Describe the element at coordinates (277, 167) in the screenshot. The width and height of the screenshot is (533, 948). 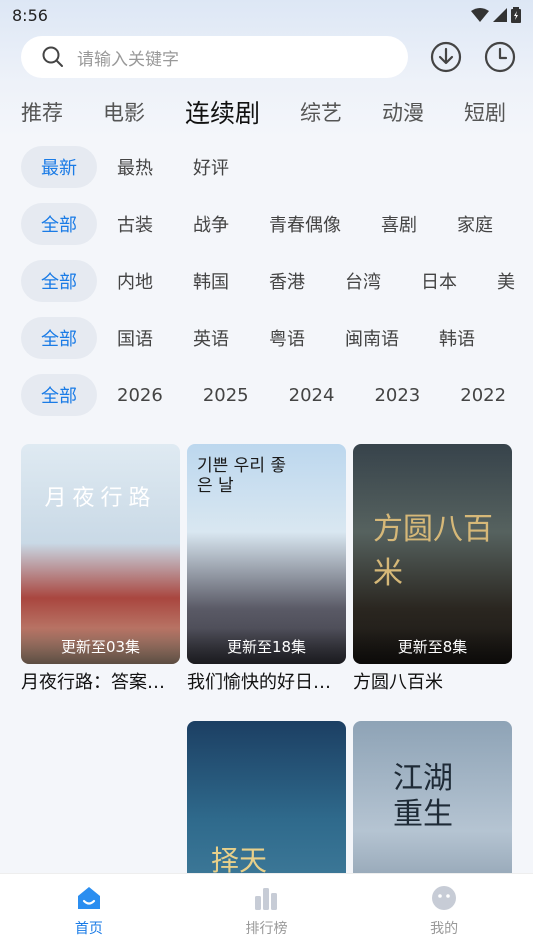
I see `filter-row-sort: 最新 最热 好评` at that location.